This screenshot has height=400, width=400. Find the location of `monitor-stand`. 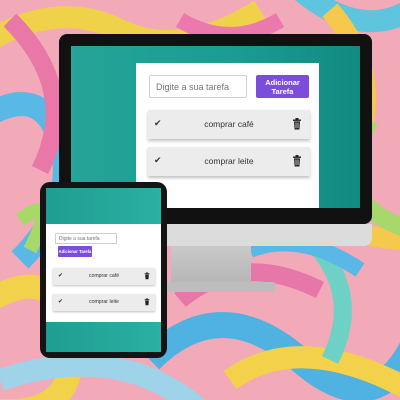

monitor-stand is located at coordinates (211, 265).